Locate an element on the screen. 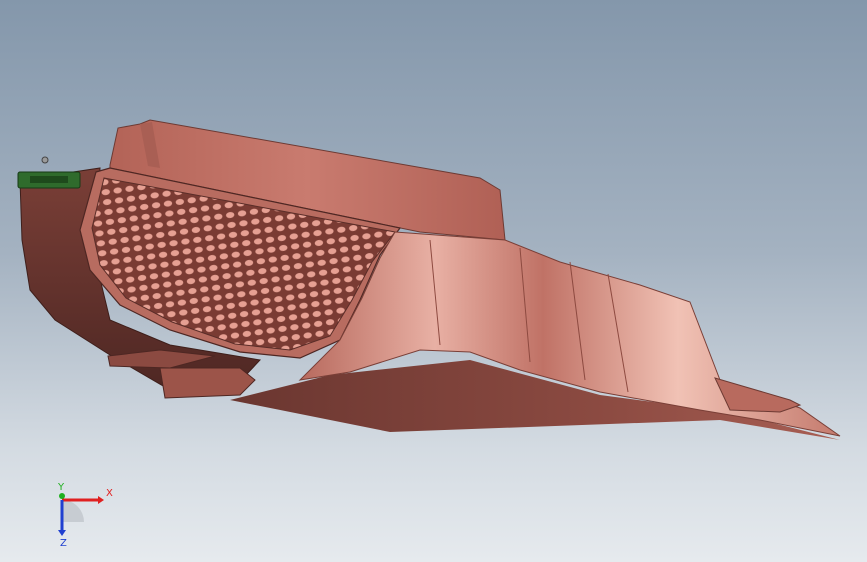 This screenshot has height=562, width=867. x-axis-label: X is located at coordinates (109, 493).